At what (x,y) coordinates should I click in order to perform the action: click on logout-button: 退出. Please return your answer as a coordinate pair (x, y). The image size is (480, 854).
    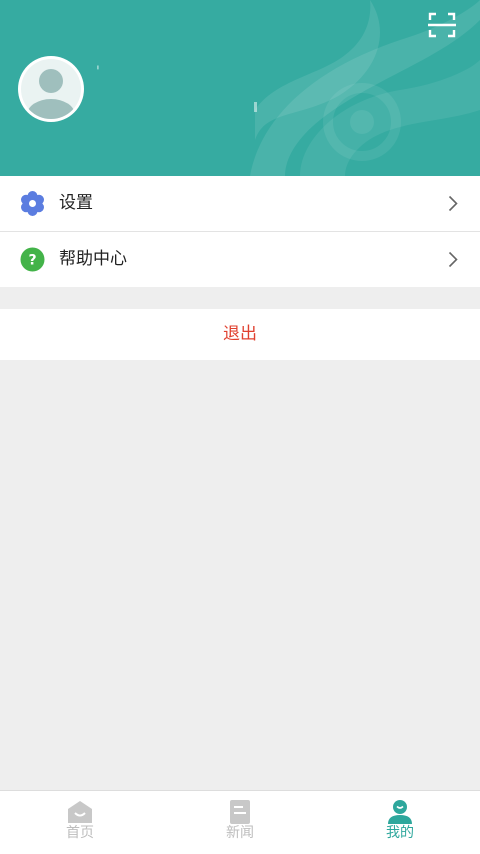
    Looking at the image, I should click on (240, 334).